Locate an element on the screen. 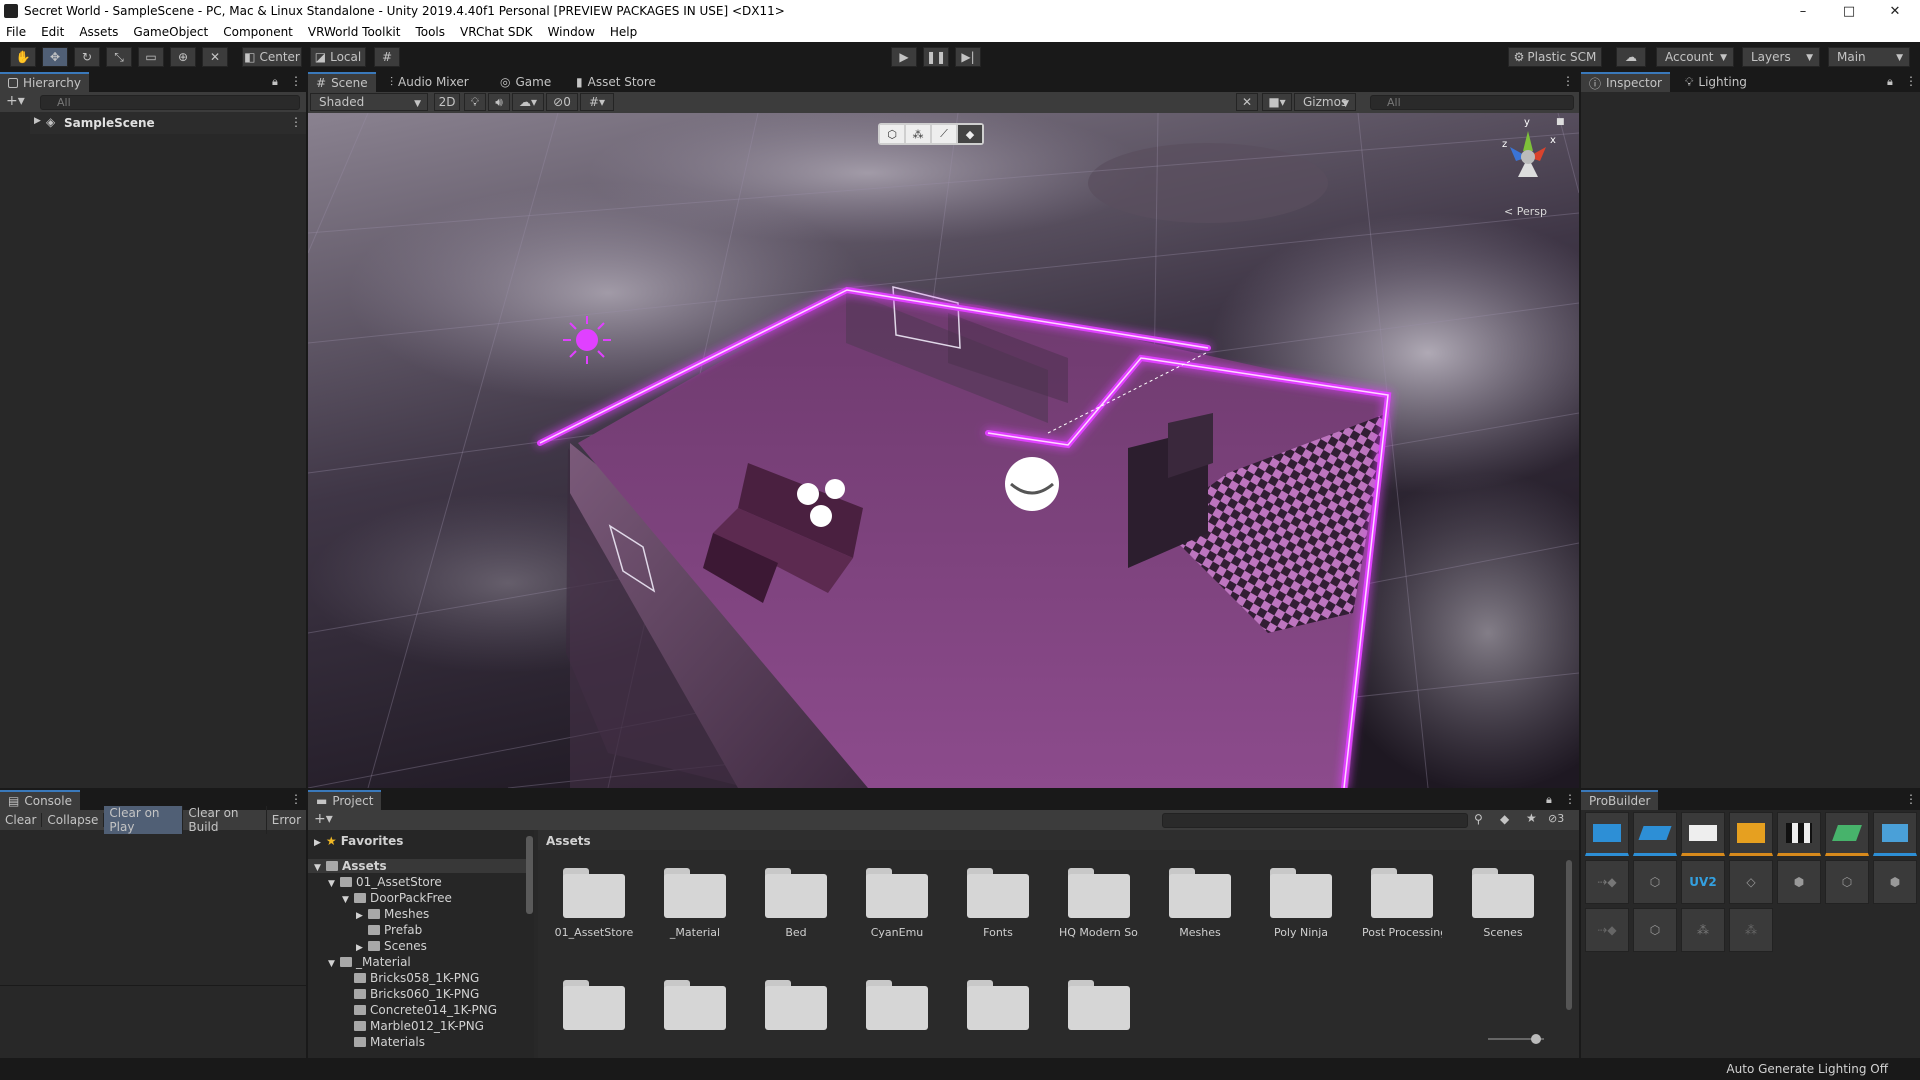 The width and height of the screenshot is (1920, 1080). flip-normals-icon: ⇢◆ is located at coordinates (1607, 930).